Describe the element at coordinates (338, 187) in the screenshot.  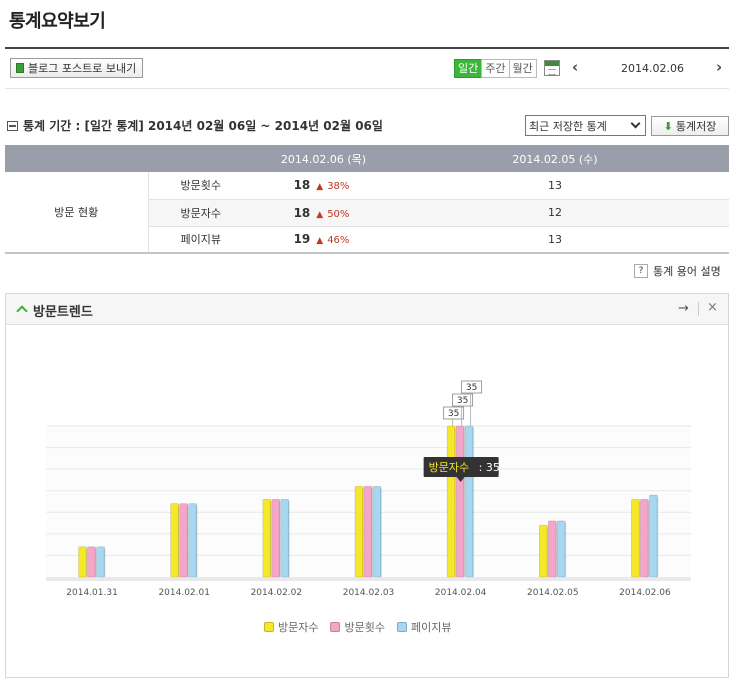
I see `change-pct: 38%` at that location.